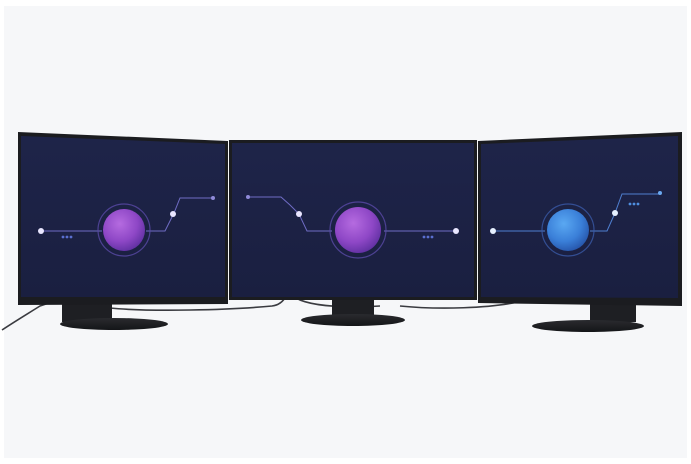  Describe the element at coordinates (588, 326) in the screenshot. I see `right-monitor-base` at that location.